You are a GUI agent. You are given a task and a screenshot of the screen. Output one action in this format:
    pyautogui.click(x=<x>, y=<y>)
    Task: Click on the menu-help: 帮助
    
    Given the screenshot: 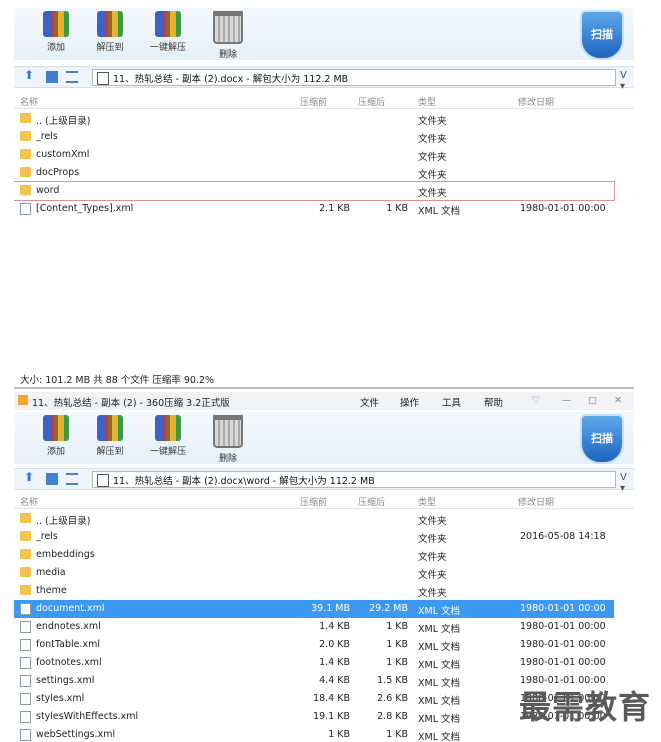 What is the action you would take?
    pyautogui.click(x=493, y=402)
    